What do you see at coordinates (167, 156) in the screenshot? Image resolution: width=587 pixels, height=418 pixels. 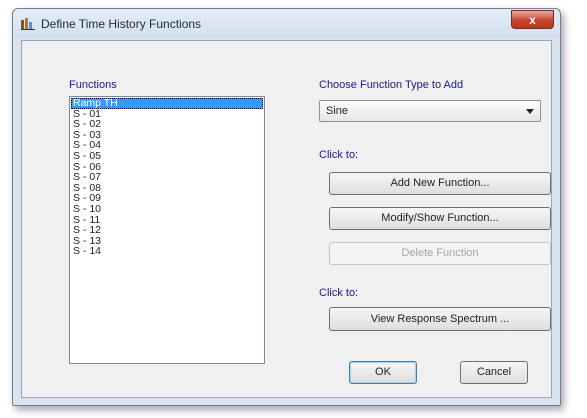 I see `list-item: S - 05` at bounding box center [167, 156].